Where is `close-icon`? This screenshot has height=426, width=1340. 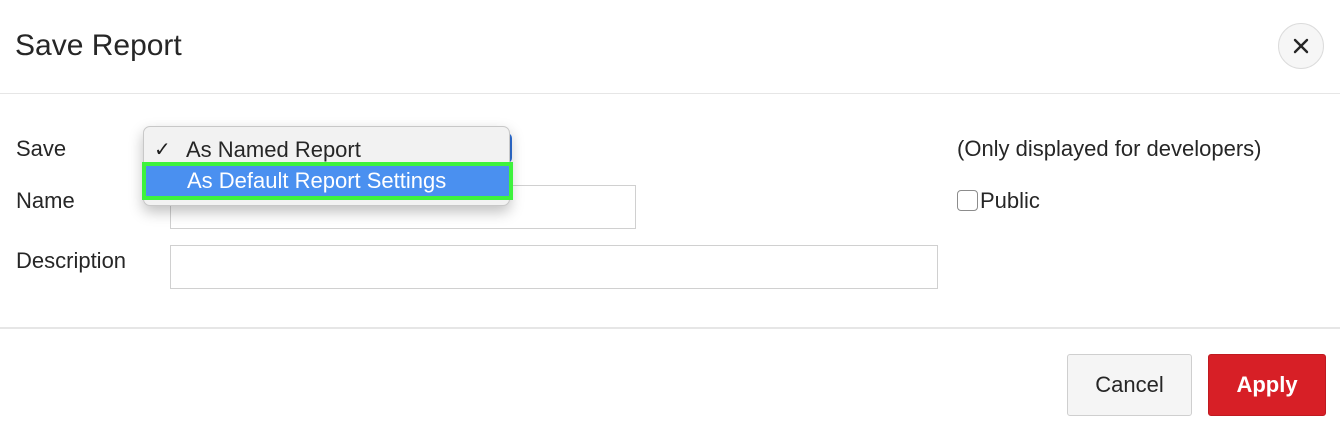 close-icon is located at coordinates (1301, 46).